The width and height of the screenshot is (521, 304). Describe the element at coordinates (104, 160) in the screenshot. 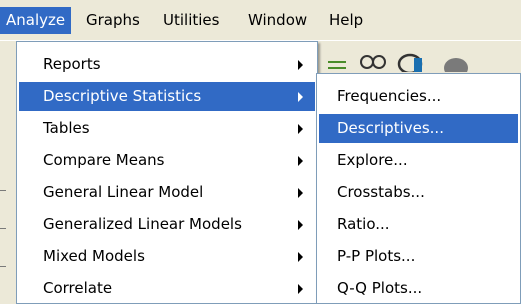

I see `menu-item-label: Compare Means` at that location.